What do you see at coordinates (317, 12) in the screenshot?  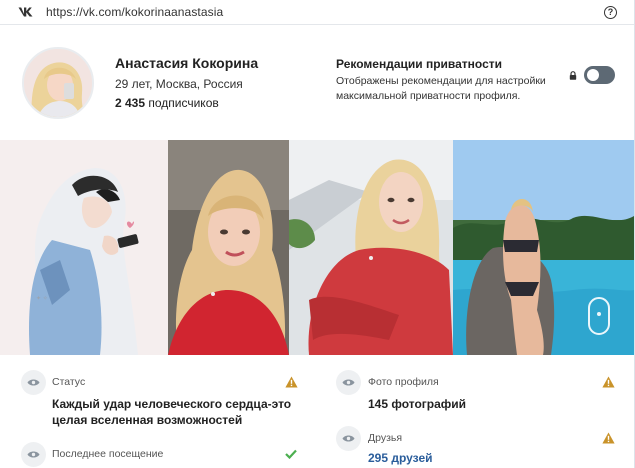 I see `url-bar: https://vk.com/kokorinaanastasia ?` at bounding box center [317, 12].